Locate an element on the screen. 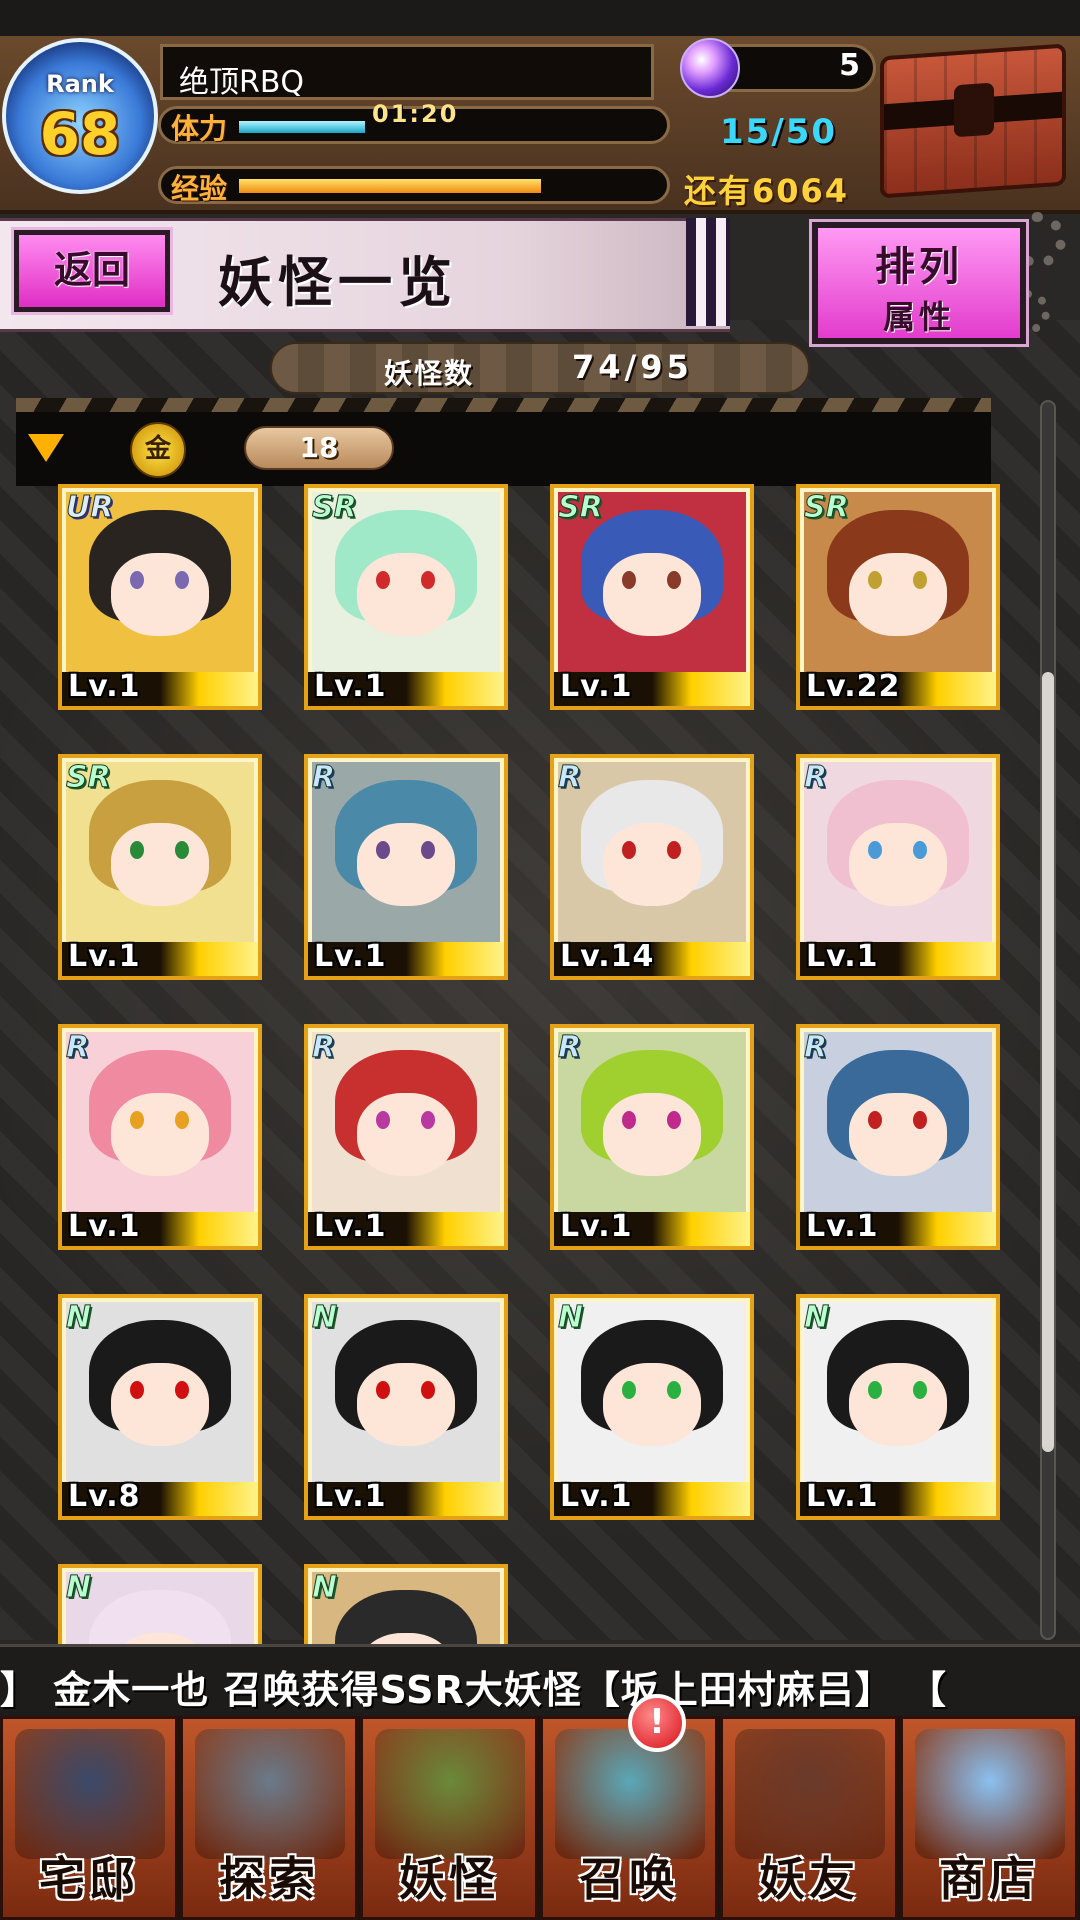 This screenshot has width=1080, height=1920. nav-item-5: 商店 is located at coordinates (989, 1818).